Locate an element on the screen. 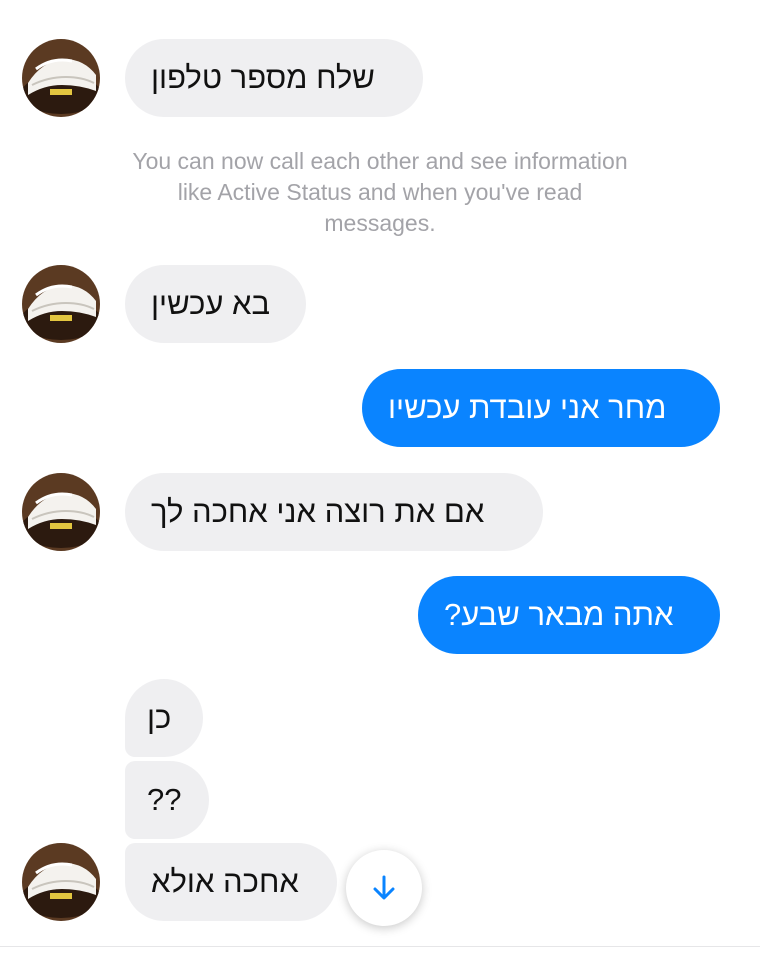 The width and height of the screenshot is (760, 960). incoming-message: כן is located at coordinates (164, 718).